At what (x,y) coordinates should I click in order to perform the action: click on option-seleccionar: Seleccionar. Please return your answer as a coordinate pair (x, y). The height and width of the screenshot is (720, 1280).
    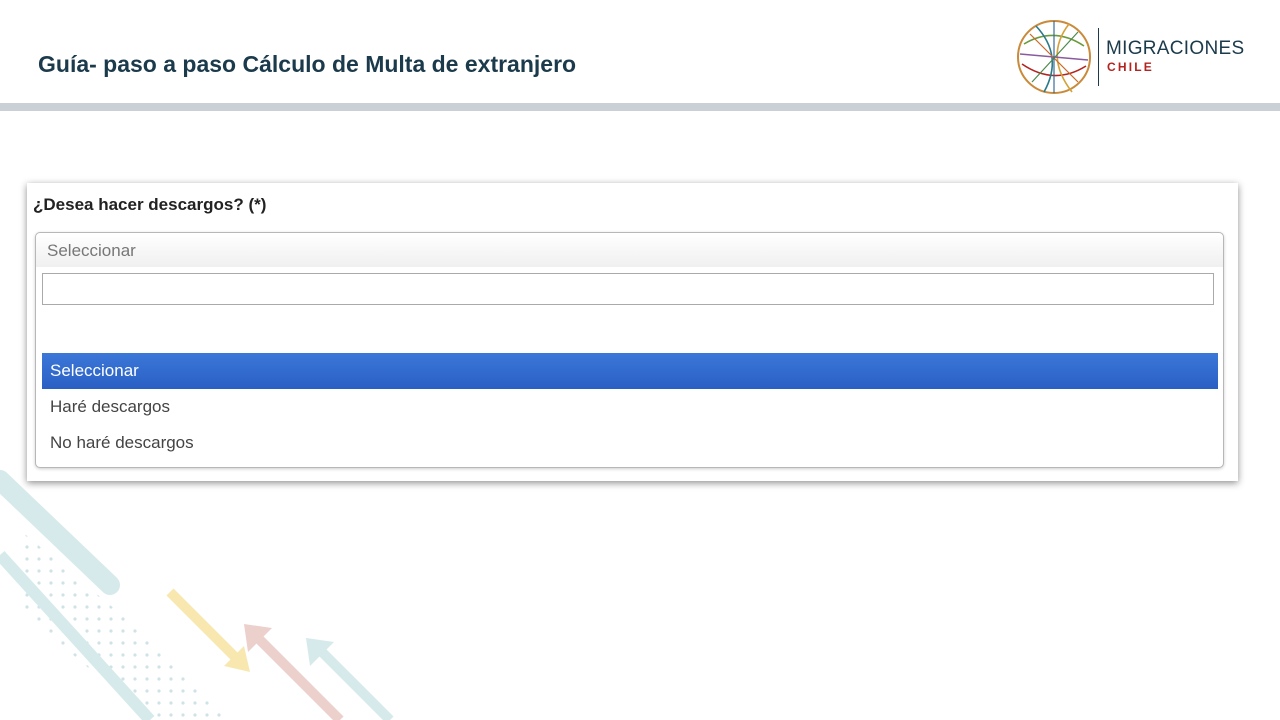
    Looking at the image, I should click on (630, 371).